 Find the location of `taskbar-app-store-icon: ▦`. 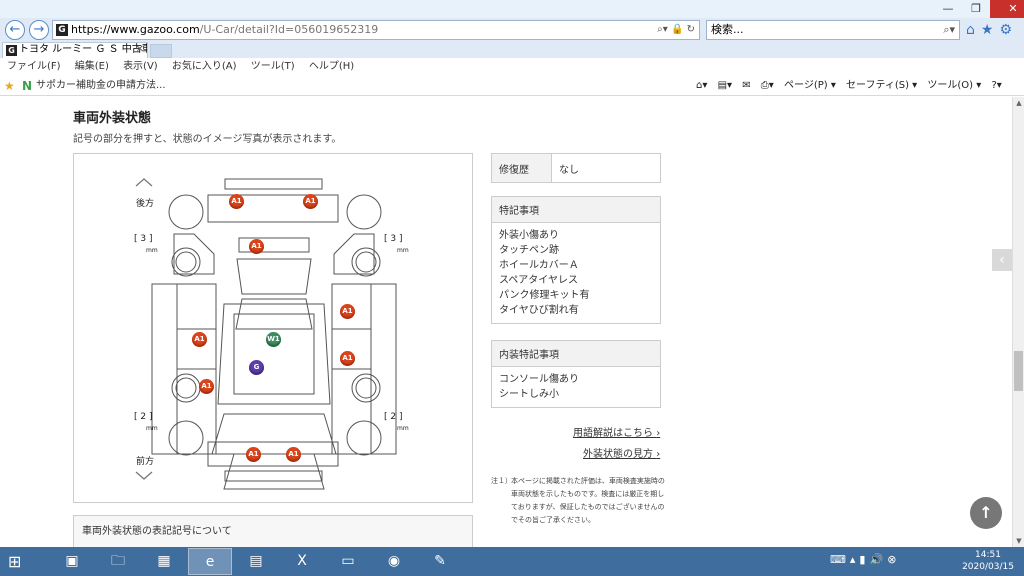

taskbar-app-store-icon: ▦ is located at coordinates (164, 561).